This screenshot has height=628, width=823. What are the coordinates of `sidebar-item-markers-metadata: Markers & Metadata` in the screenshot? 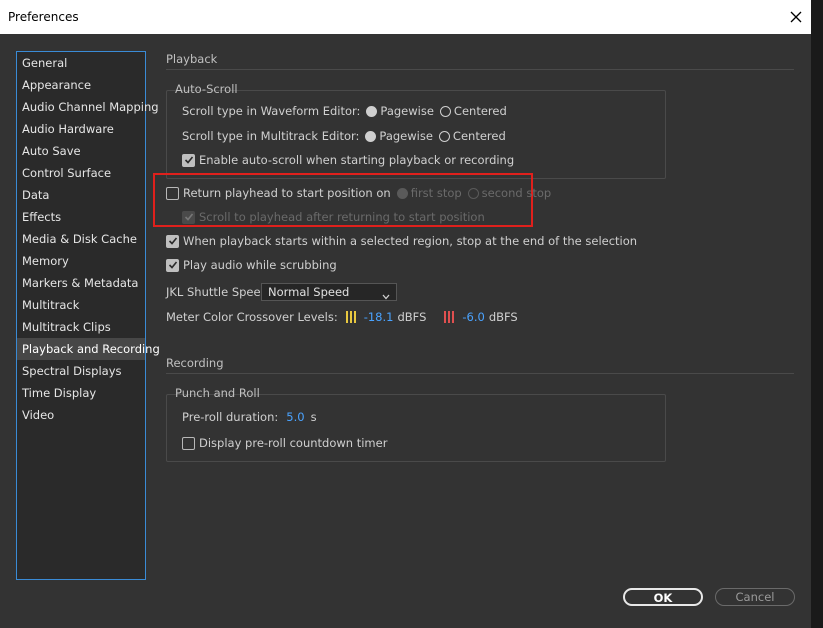 It's located at (81, 283).